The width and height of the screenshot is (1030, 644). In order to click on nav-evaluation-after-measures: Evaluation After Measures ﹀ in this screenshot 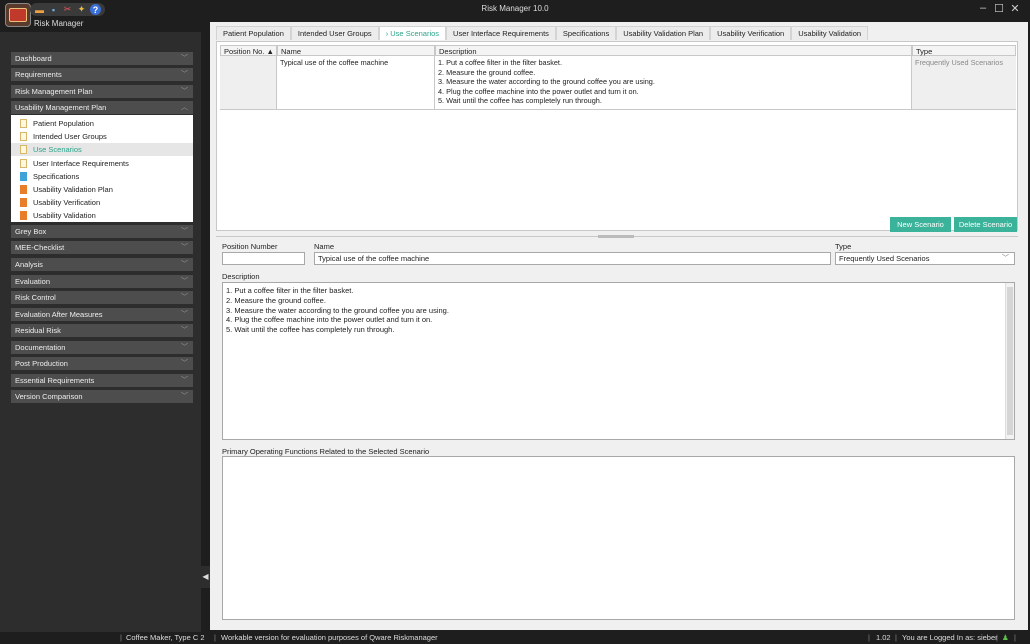, I will do `click(102, 314)`.